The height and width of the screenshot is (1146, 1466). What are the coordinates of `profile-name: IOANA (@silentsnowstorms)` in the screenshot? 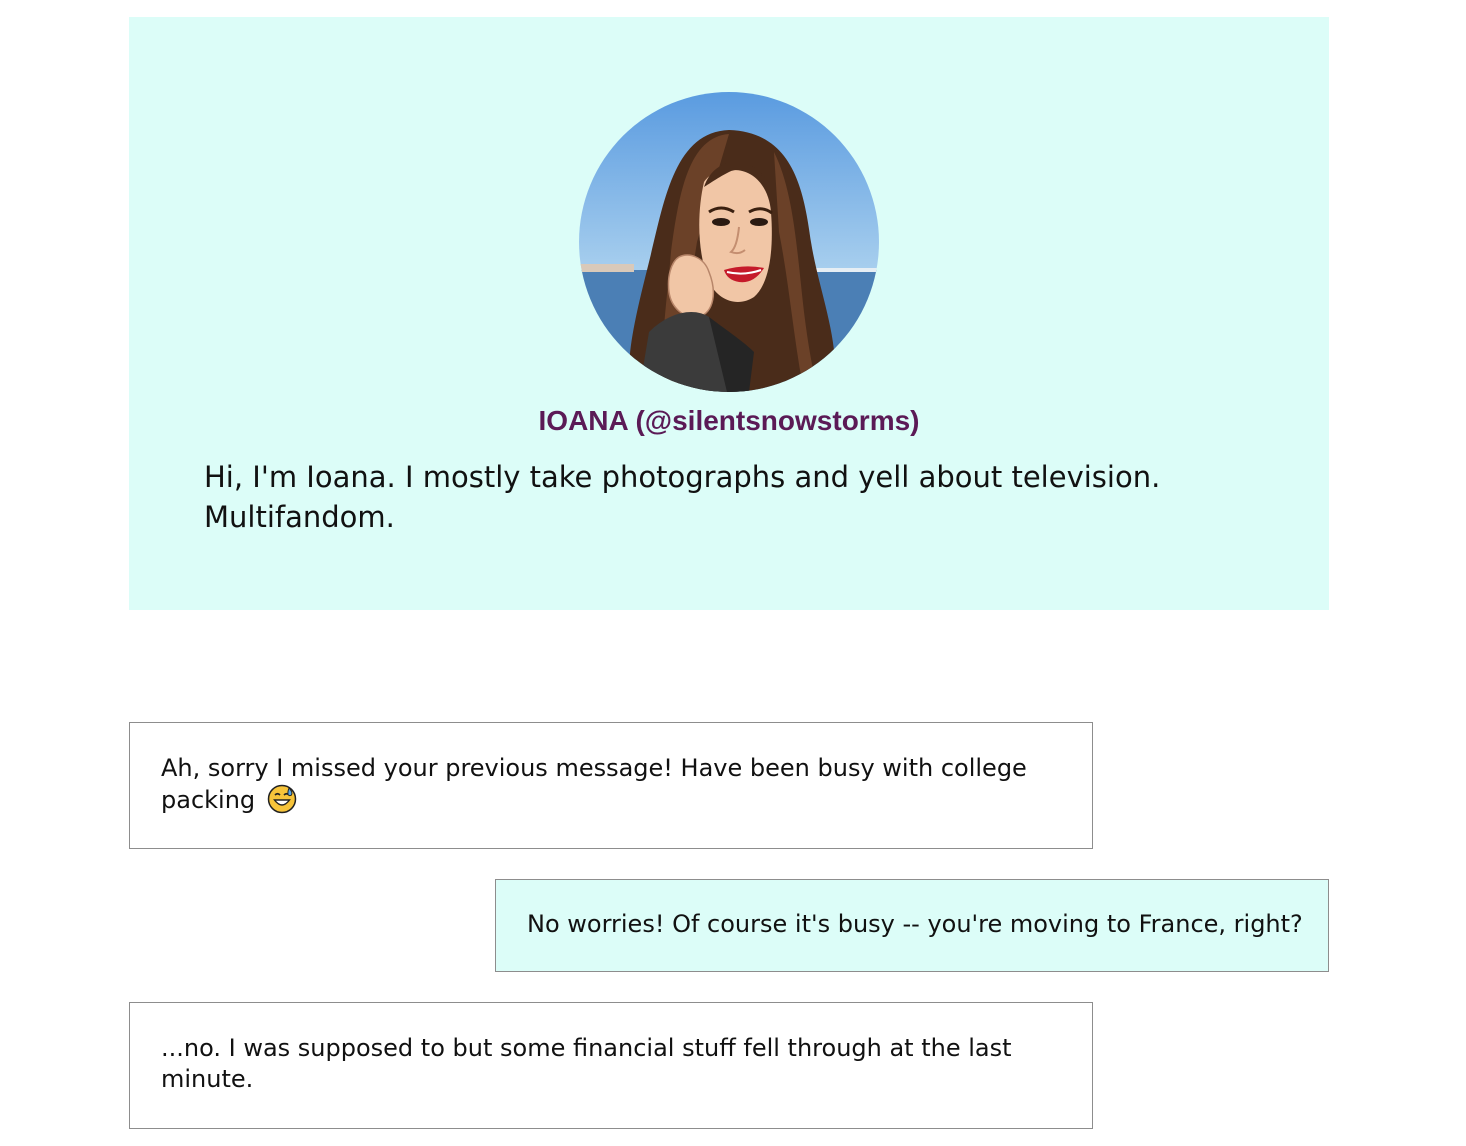 It's located at (729, 421).